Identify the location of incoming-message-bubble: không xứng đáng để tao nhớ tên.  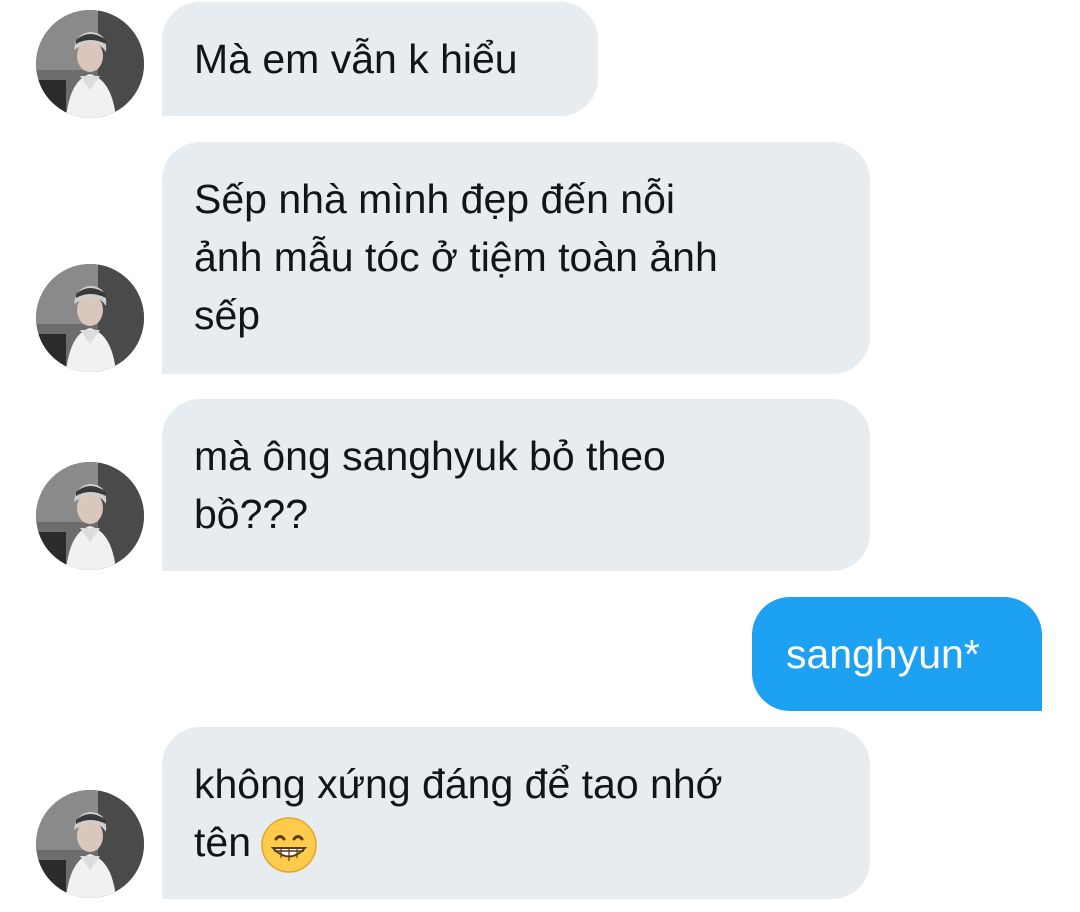
(516, 813).